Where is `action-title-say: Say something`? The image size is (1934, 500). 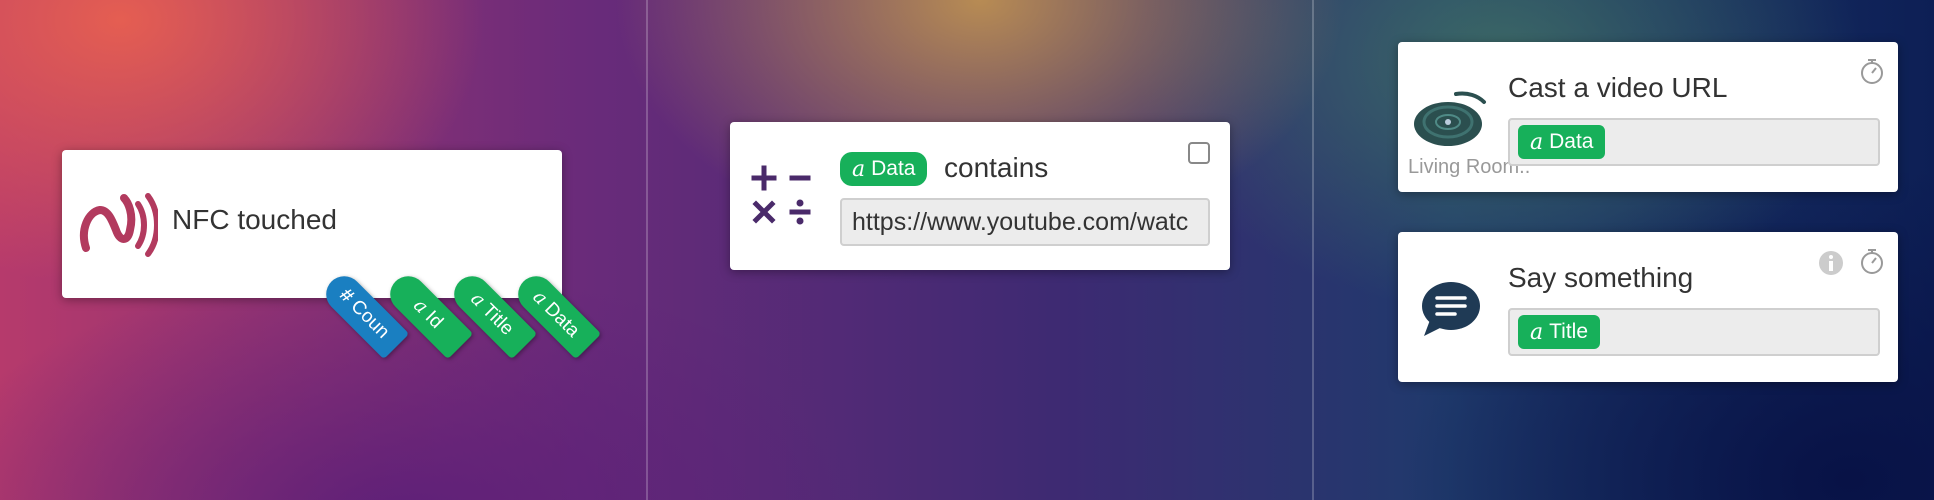 action-title-say: Say something is located at coordinates (1601, 277).